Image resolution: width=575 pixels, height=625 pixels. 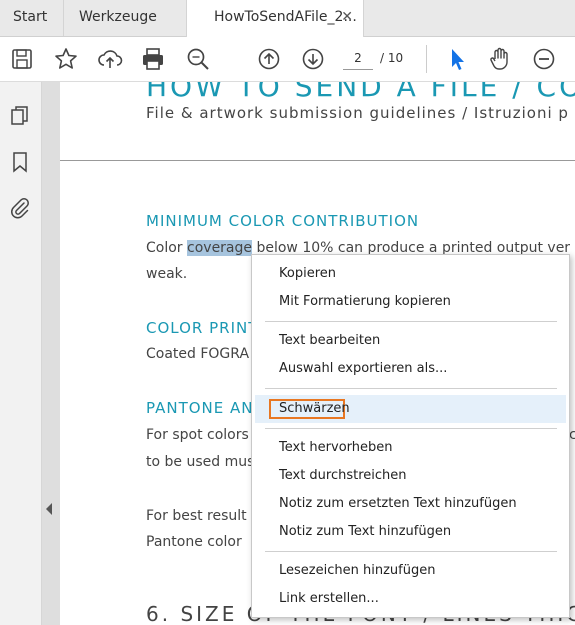 What do you see at coordinates (220, 248) in the screenshot?
I see `selected-text: coverage` at bounding box center [220, 248].